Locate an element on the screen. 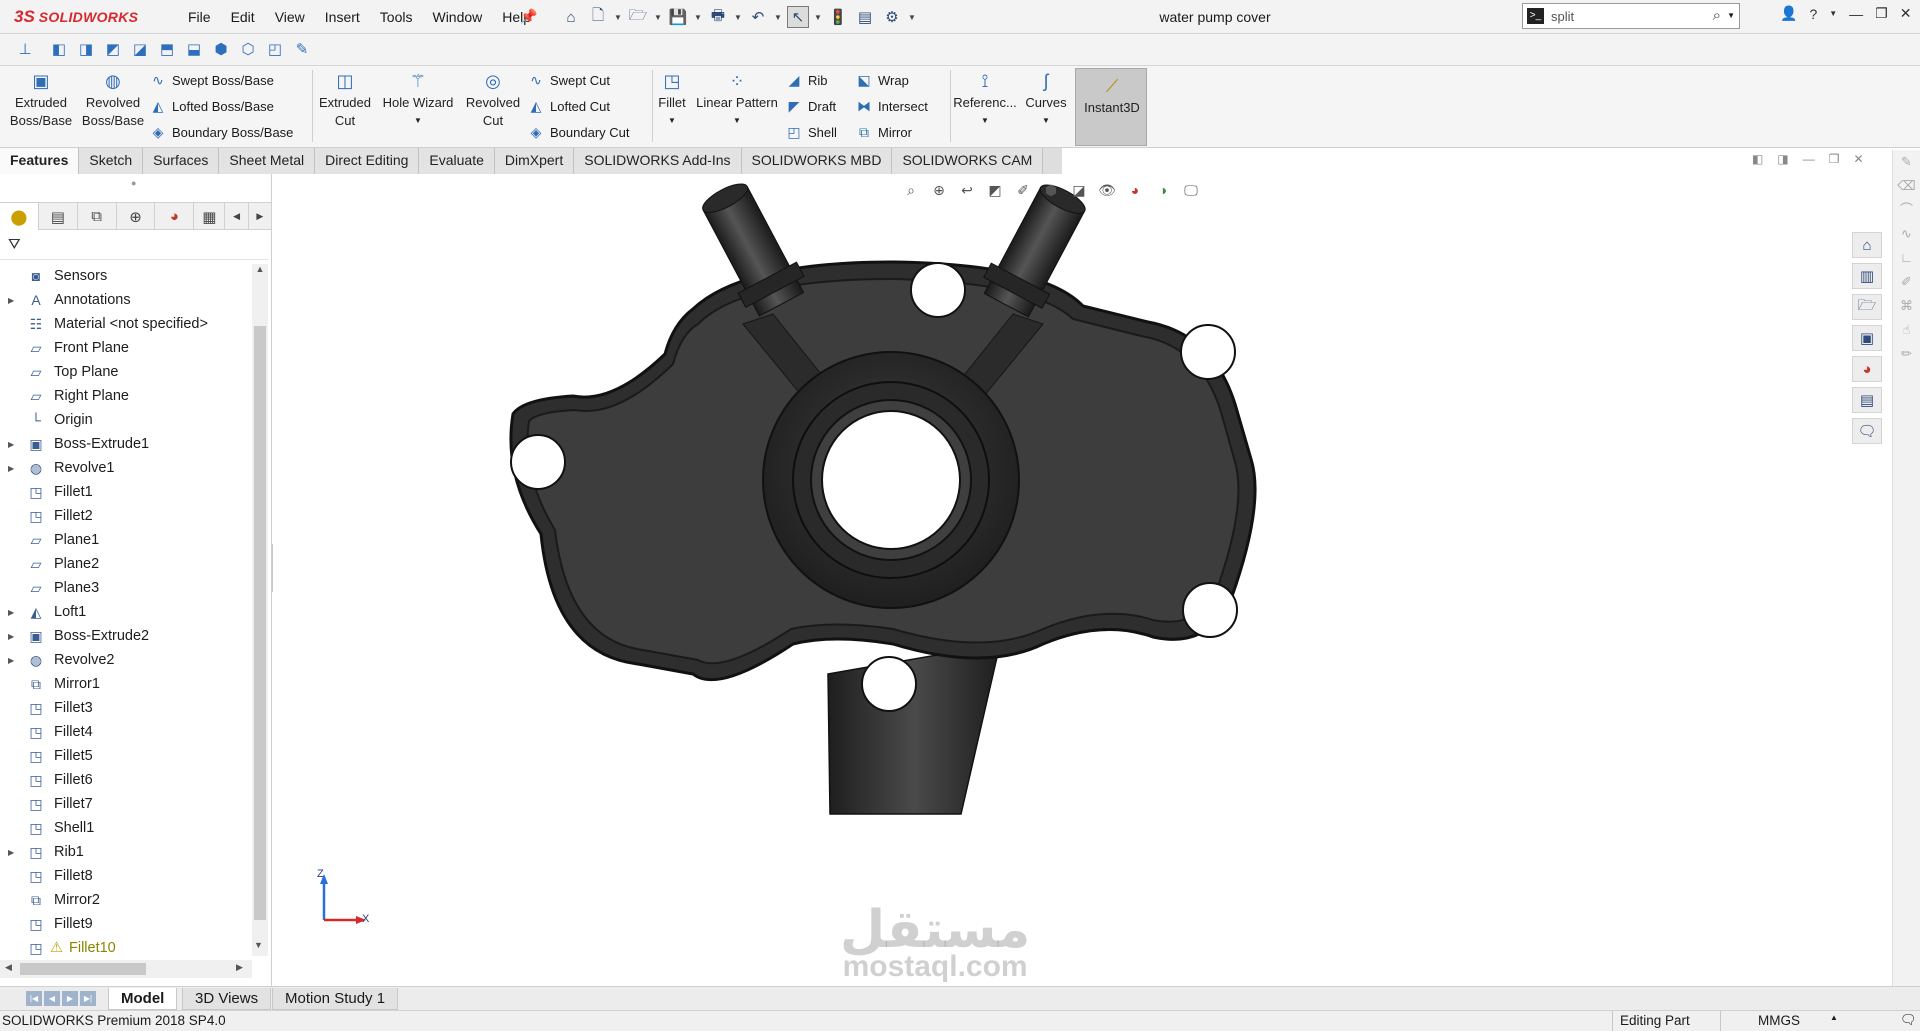 The height and width of the screenshot is (1031, 1920). tree-item: ◳ Fillet6 is located at coordinates (126, 780).